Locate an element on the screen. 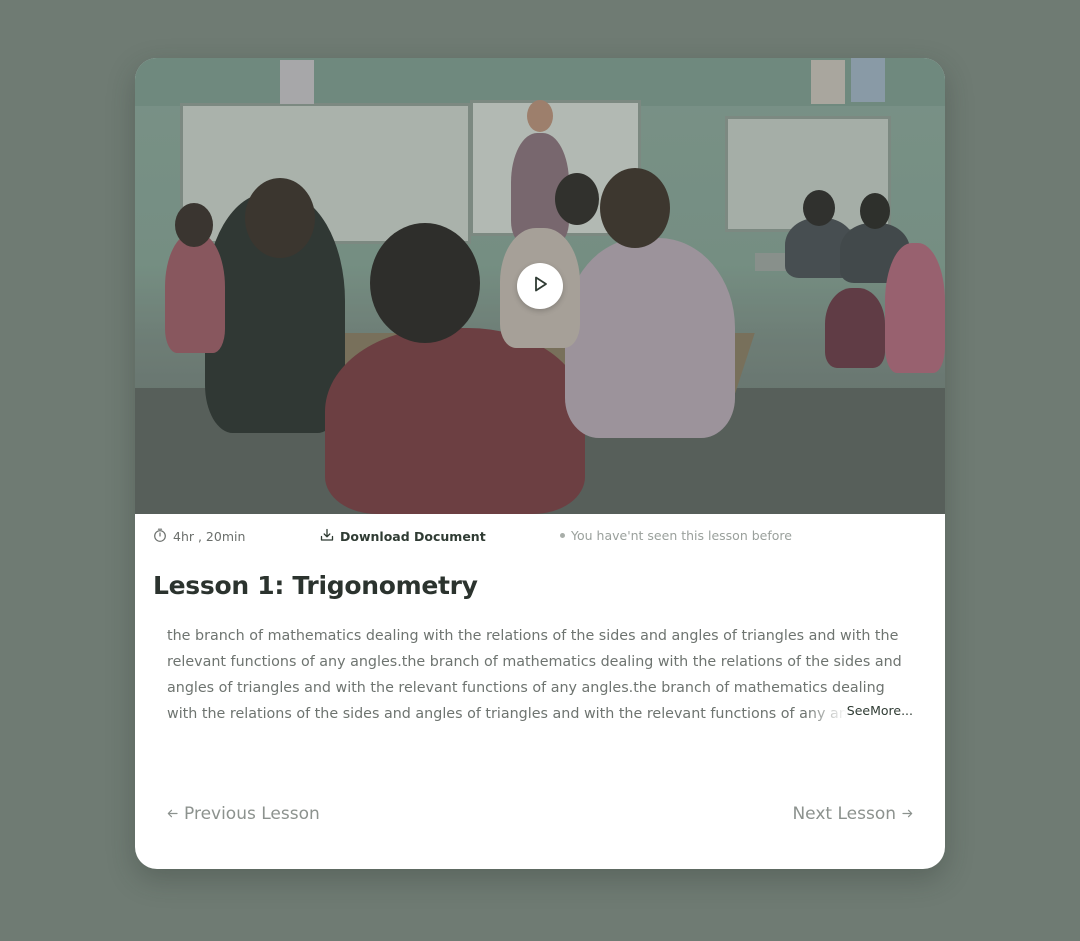 The height and width of the screenshot is (941, 1080). next-lesson-button: Next Lesson is located at coordinates (852, 814).